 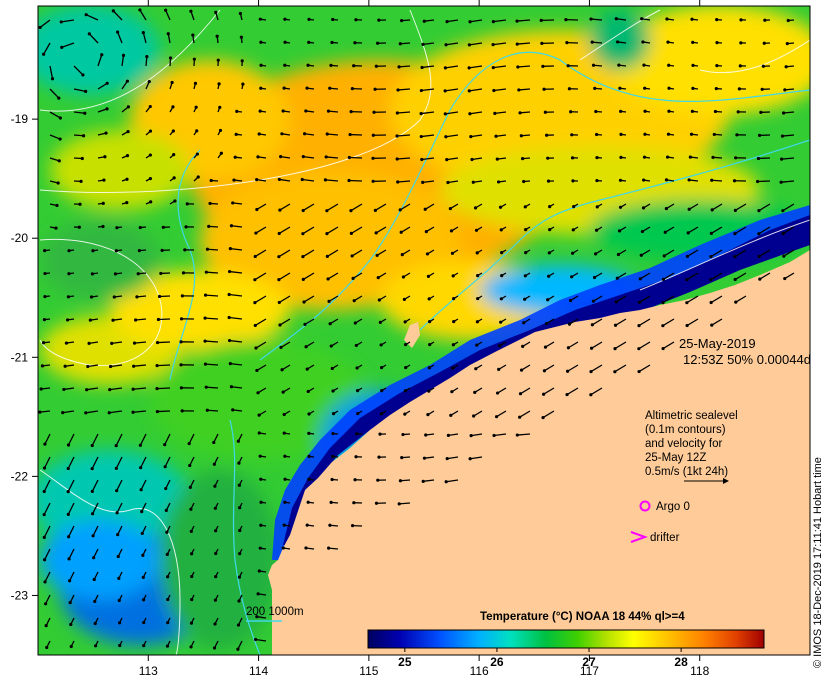 What do you see at coordinates (582, 617) in the screenshot?
I see `colorbar-title: Temperature (°C) NOAA 18 44% ql>=4` at bounding box center [582, 617].